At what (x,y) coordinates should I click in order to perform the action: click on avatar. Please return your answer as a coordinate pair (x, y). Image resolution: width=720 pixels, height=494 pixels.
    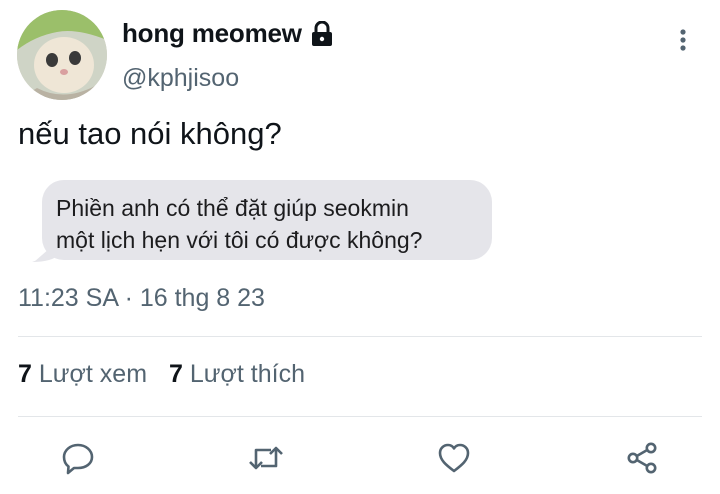
    Looking at the image, I should click on (62, 55).